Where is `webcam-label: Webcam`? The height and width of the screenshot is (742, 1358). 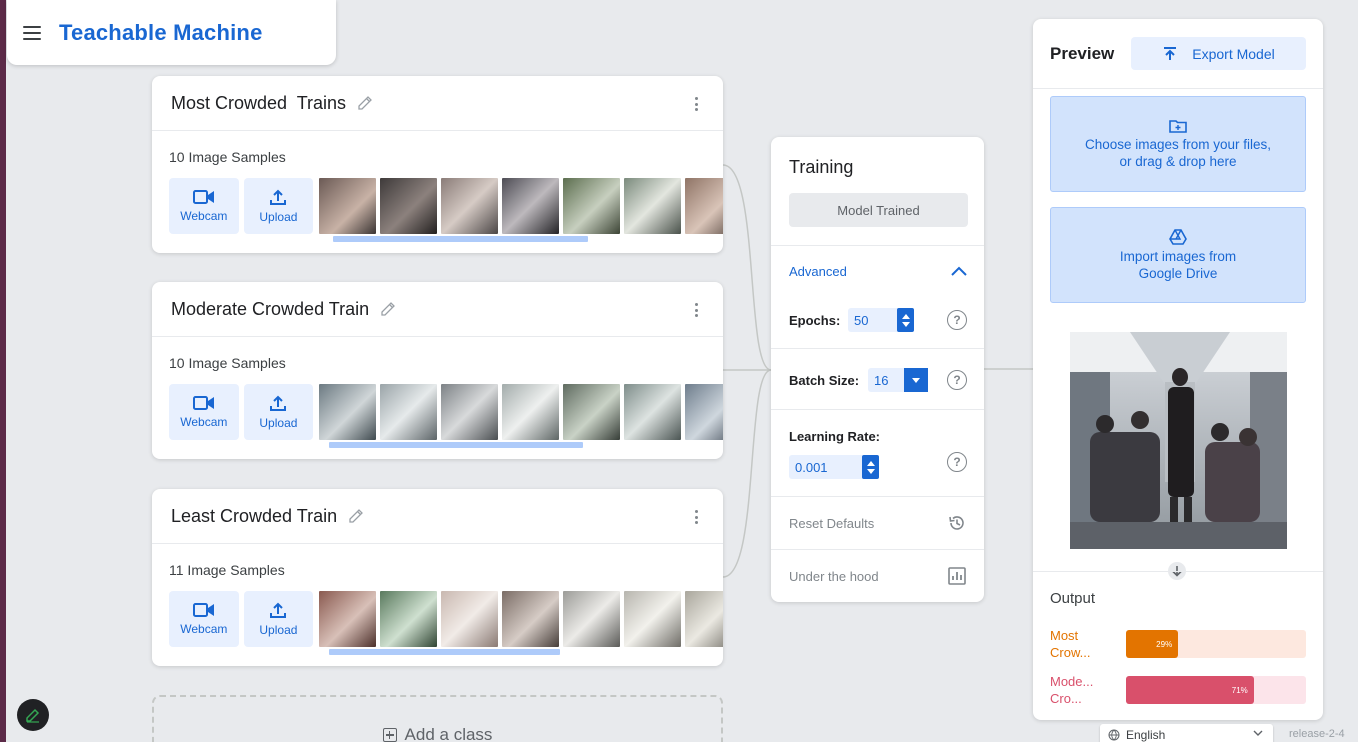 webcam-label: Webcam is located at coordinates (204, 422).